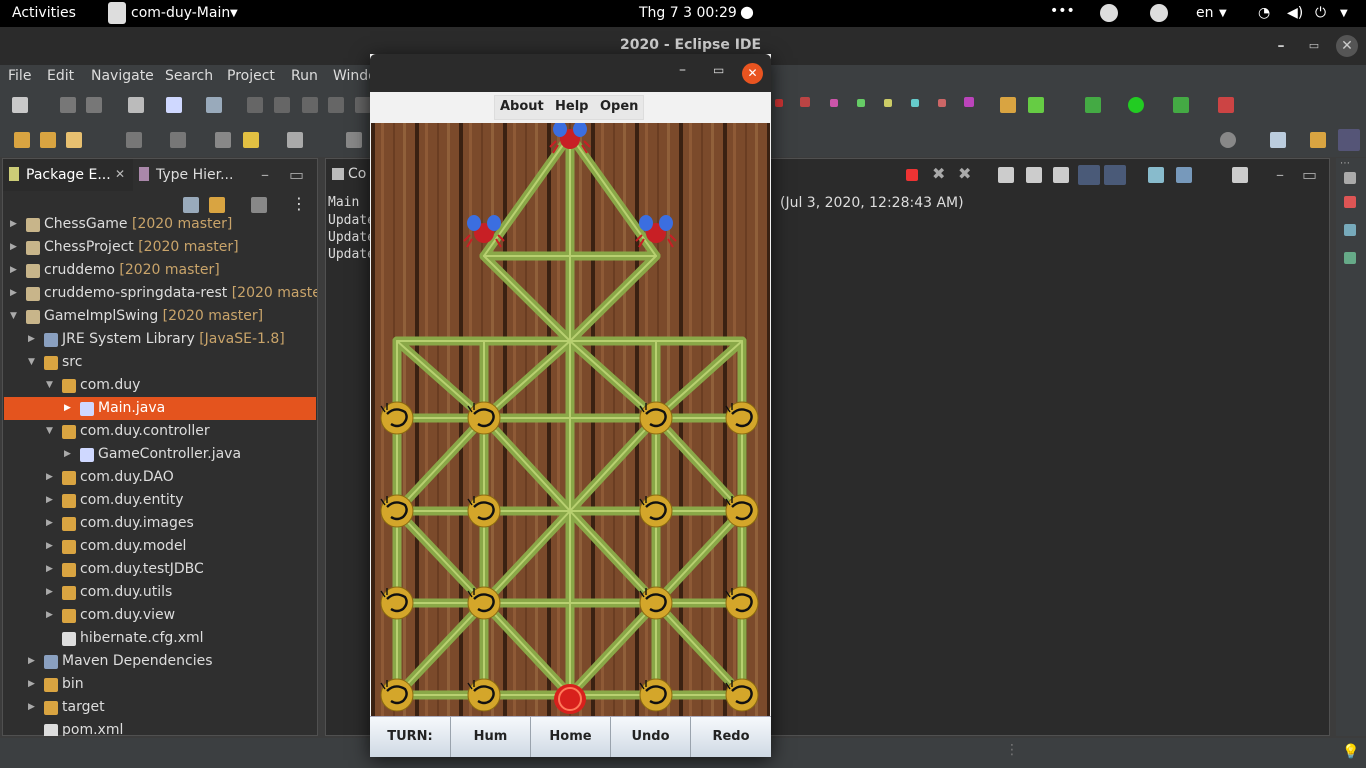 The image size is (1366, 768). I want to click on menu-help: Help, so click(571, 106).